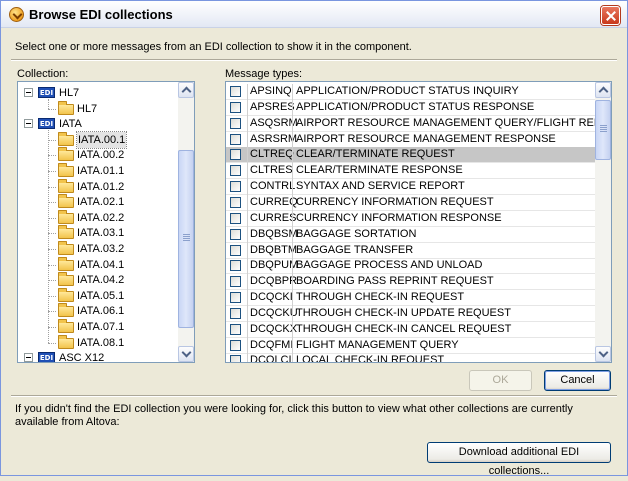 This screenshot has height=481, width=628. I want to click on tree-folder-node: HL7, so click(98, 108).